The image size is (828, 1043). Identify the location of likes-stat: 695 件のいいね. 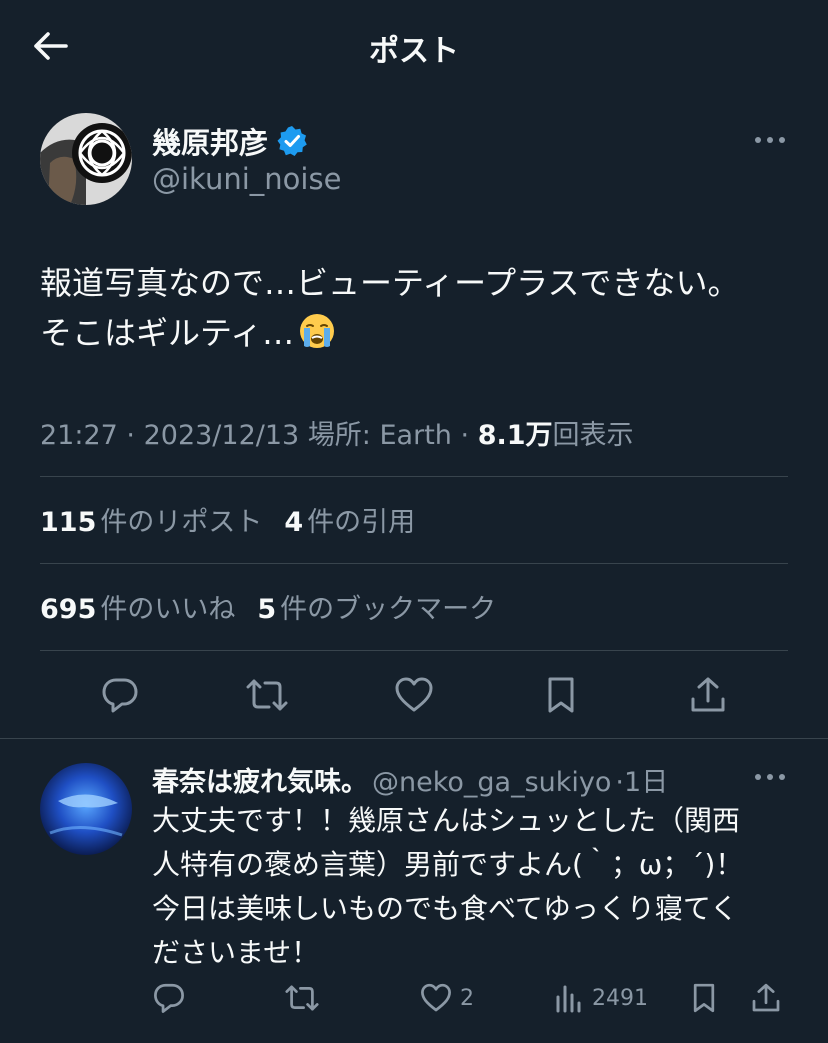
(137, 606).